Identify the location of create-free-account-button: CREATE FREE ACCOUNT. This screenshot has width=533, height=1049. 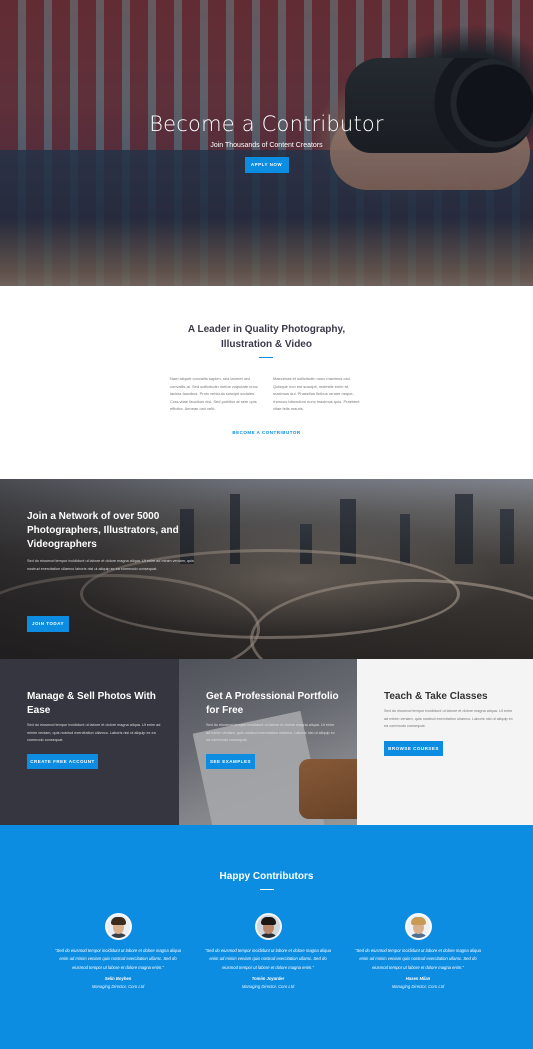
(62, 761).